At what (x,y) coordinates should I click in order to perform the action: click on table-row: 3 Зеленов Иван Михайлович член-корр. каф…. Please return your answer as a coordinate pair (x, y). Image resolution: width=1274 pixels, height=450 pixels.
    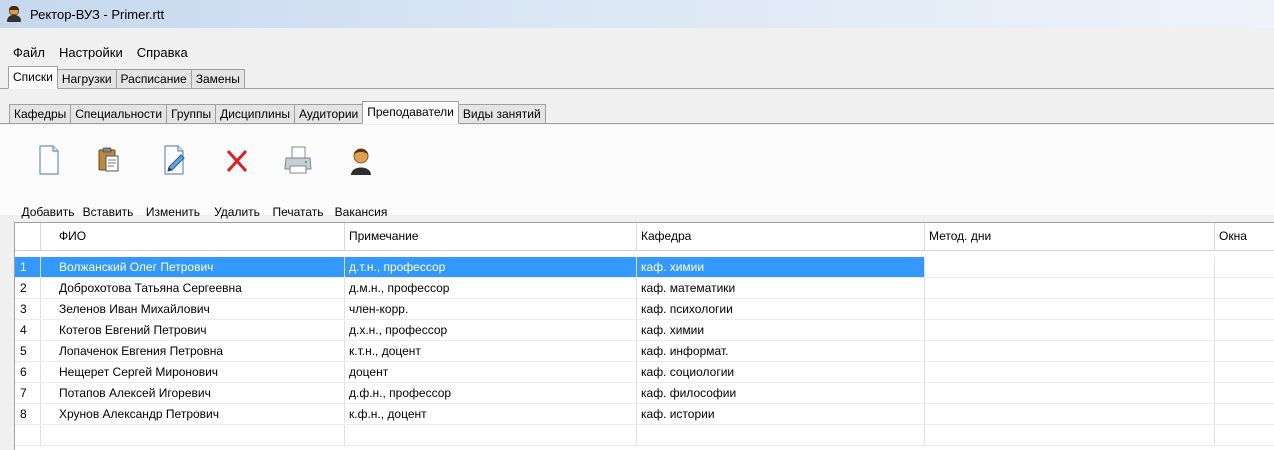
    Looking at the image, I should click on (644, 309).